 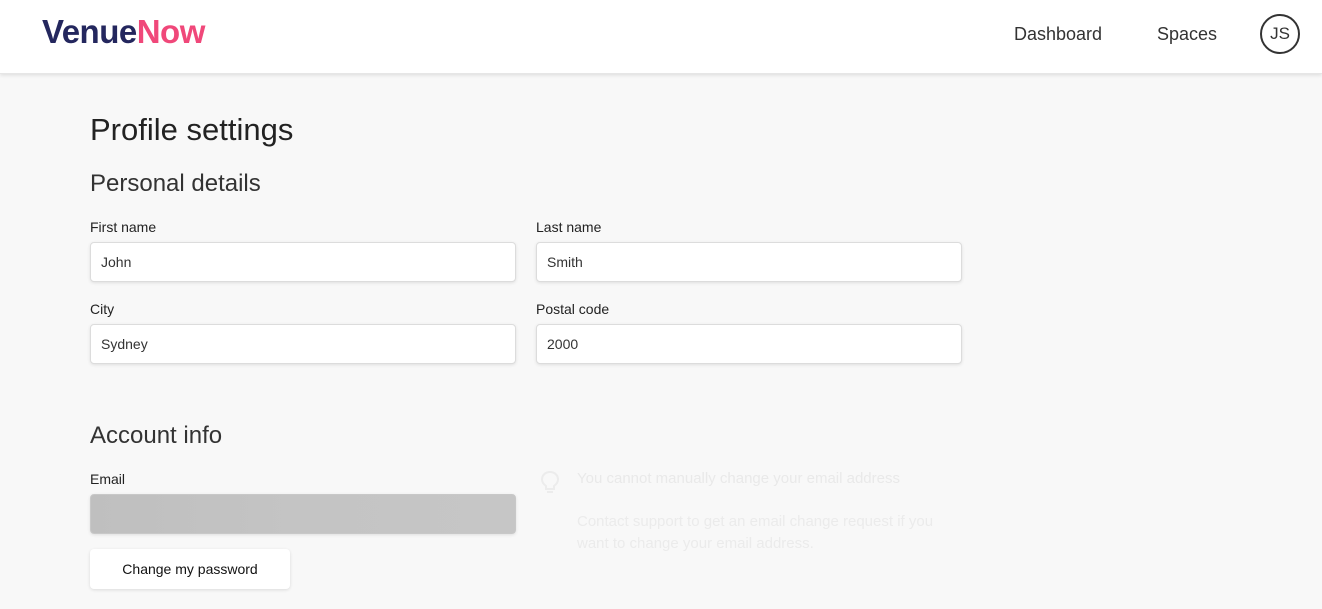 What do you see at coordinates (569, 227) in the screenshot?
I see `last-name-label: Last name` at bounding box center [569, 227].